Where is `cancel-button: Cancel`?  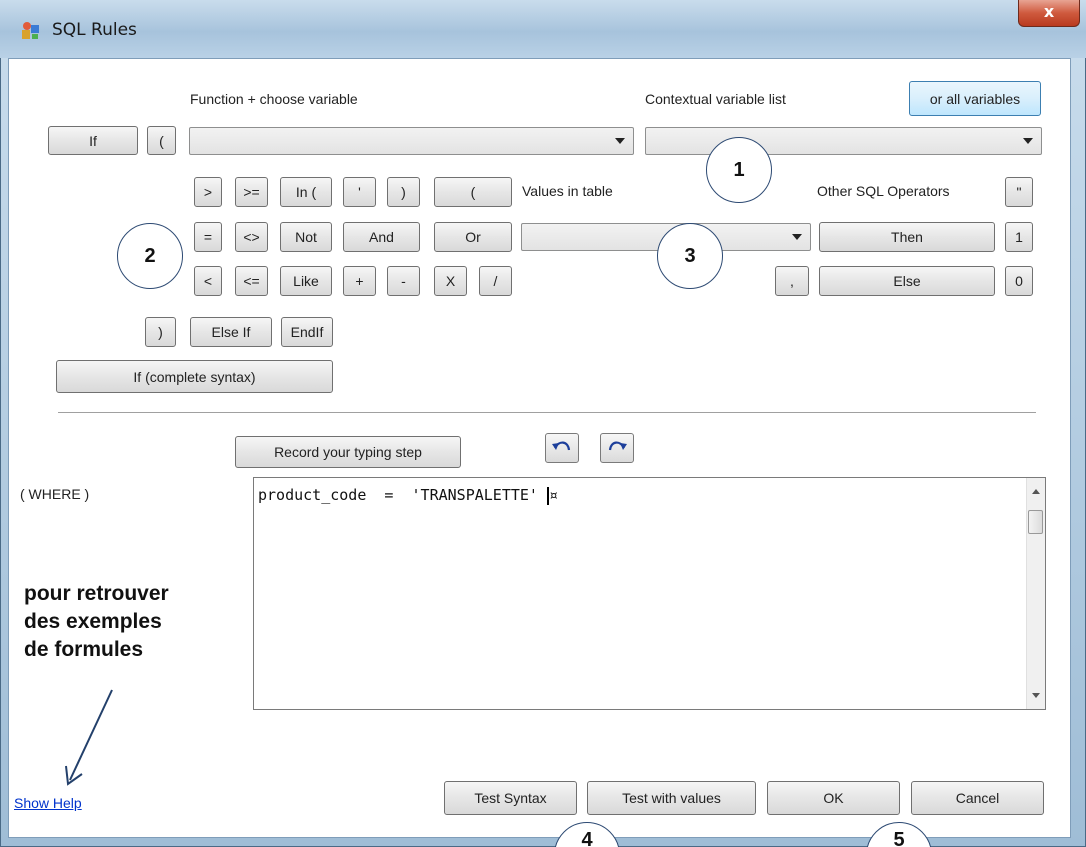
cancel-button: Cancel is located at coordinates (977, 798).